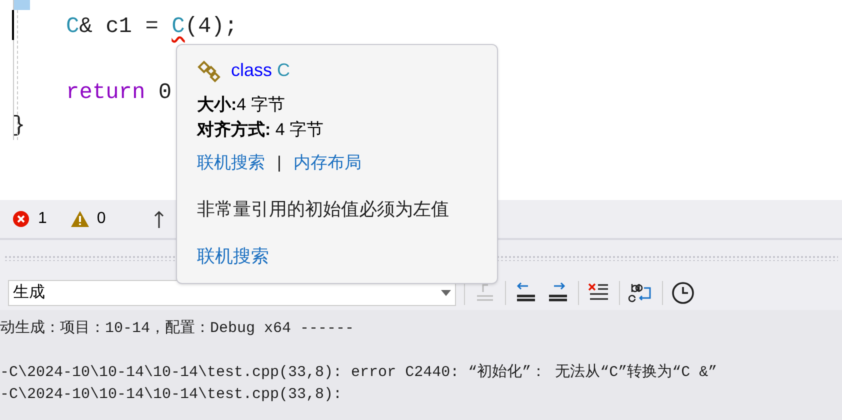 The image size is (842, 420). I want to click on up-arrow-icon, so click(159, 219).